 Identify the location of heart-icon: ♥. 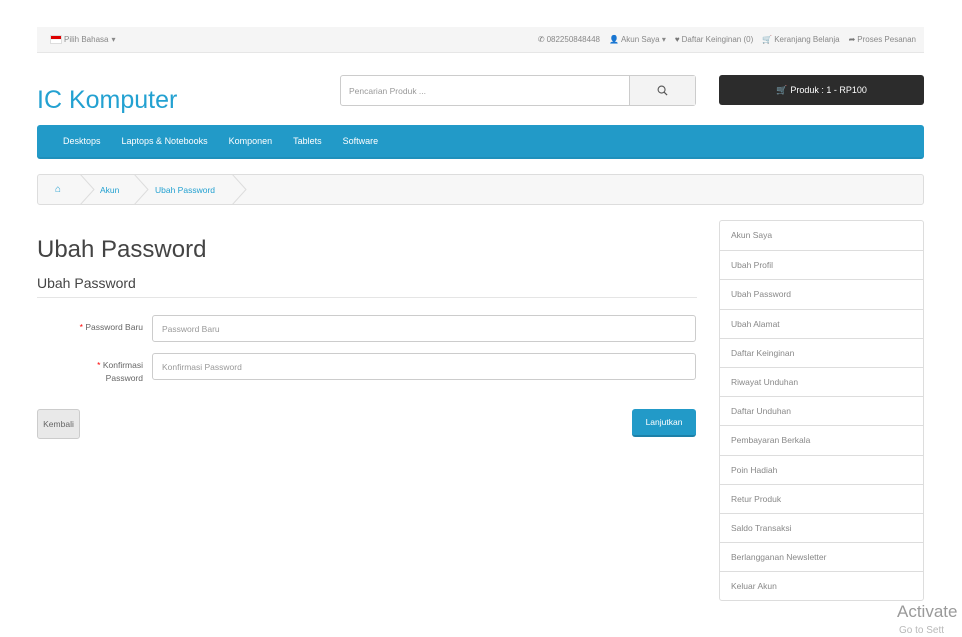
(677, 39).